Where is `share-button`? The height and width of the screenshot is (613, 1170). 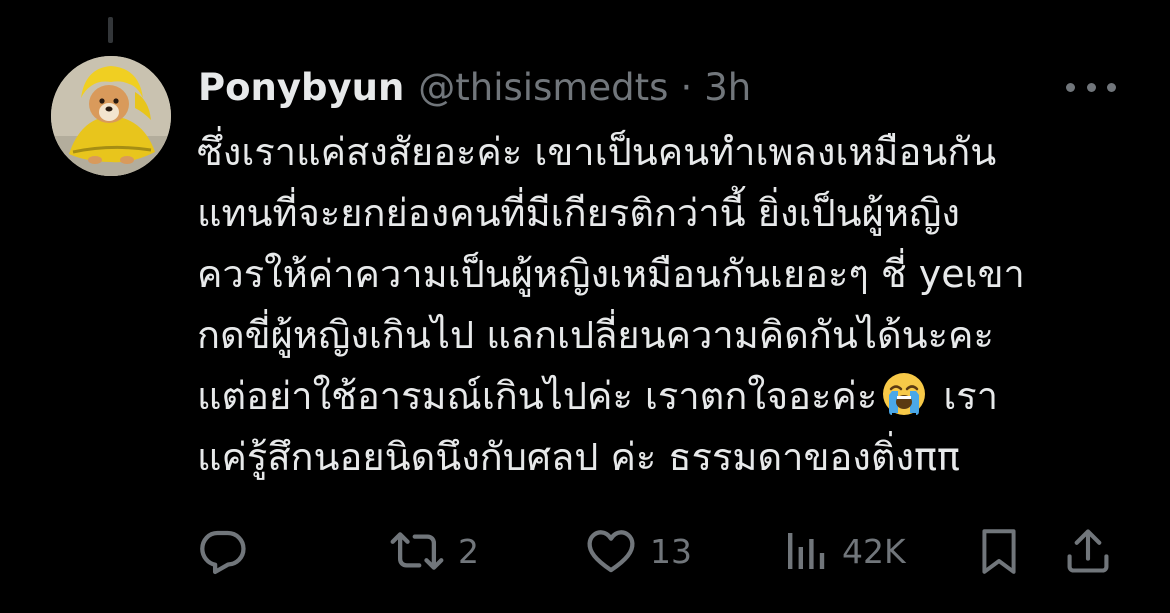 share-button is located at coordinates (1088, 551).